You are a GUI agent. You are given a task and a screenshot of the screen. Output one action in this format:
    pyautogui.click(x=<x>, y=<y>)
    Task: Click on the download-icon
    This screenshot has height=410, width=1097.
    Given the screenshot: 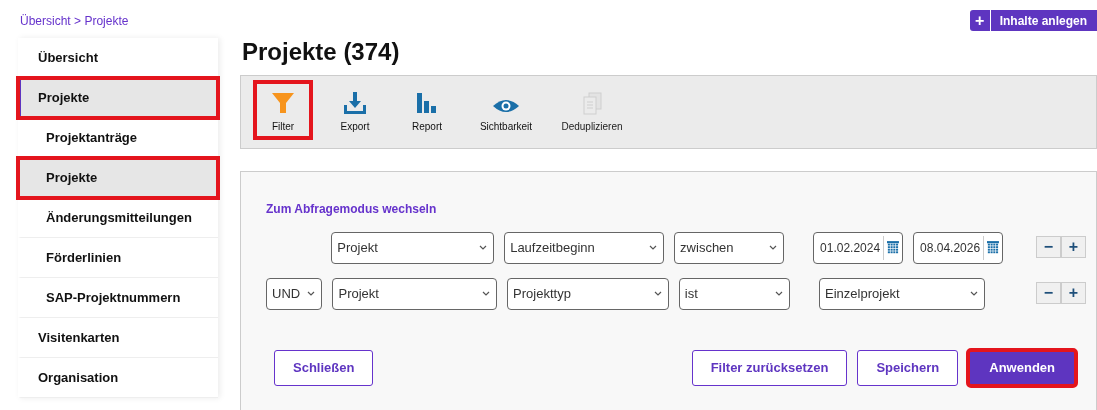 What is the action you would take?
    pyautogui.click(x=355, y=102)
    